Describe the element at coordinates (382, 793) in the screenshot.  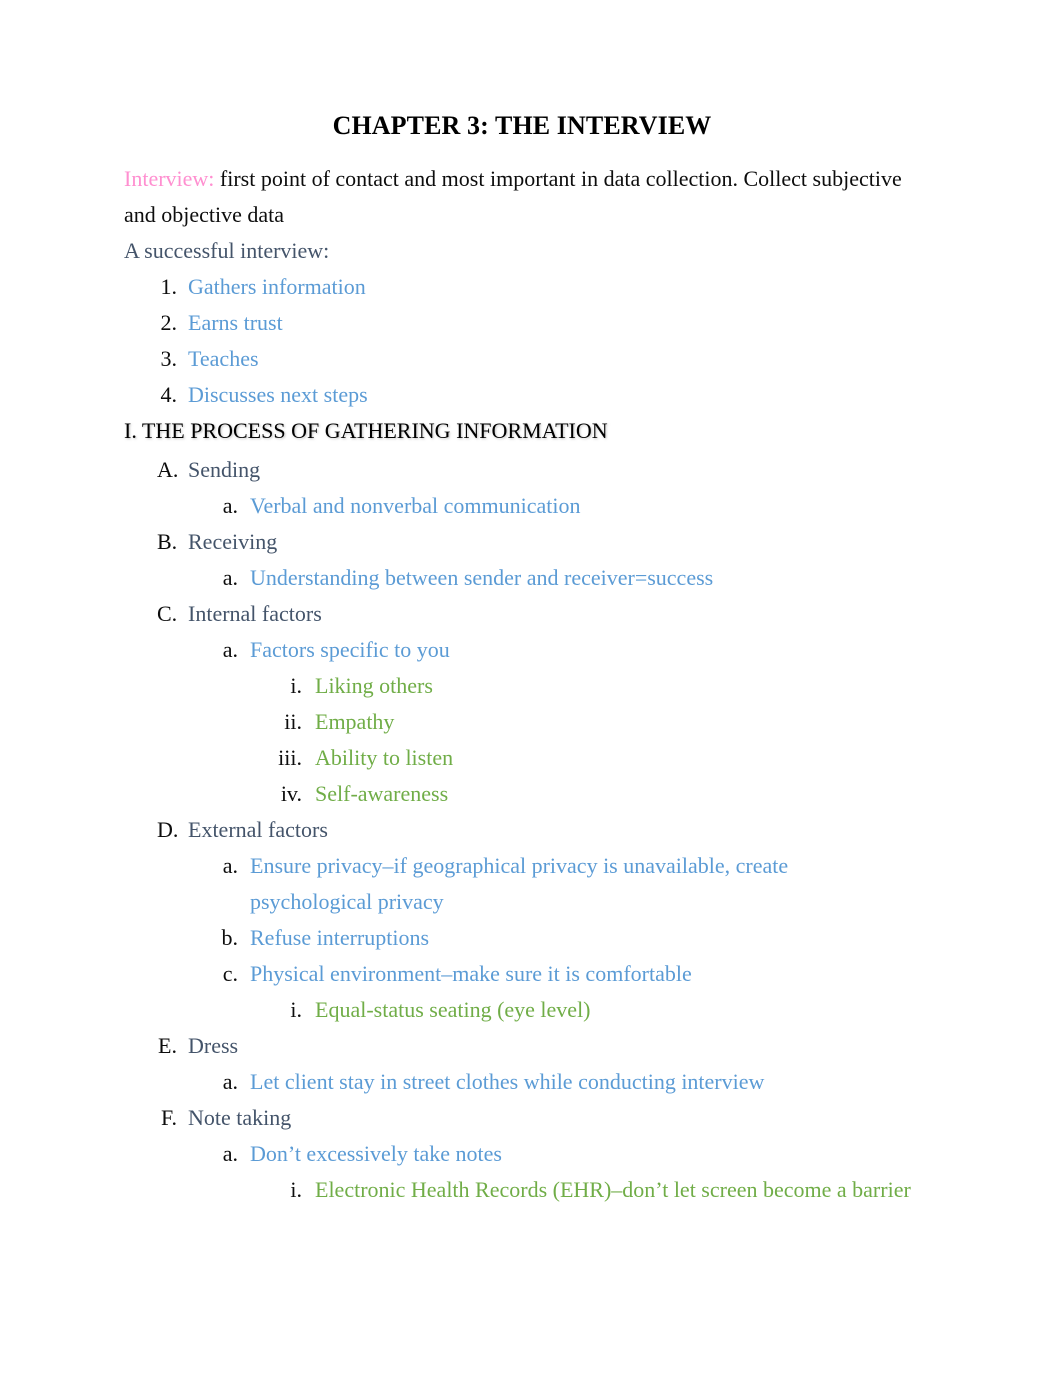
I see `outline-item-label: Self-awareness` at that location.